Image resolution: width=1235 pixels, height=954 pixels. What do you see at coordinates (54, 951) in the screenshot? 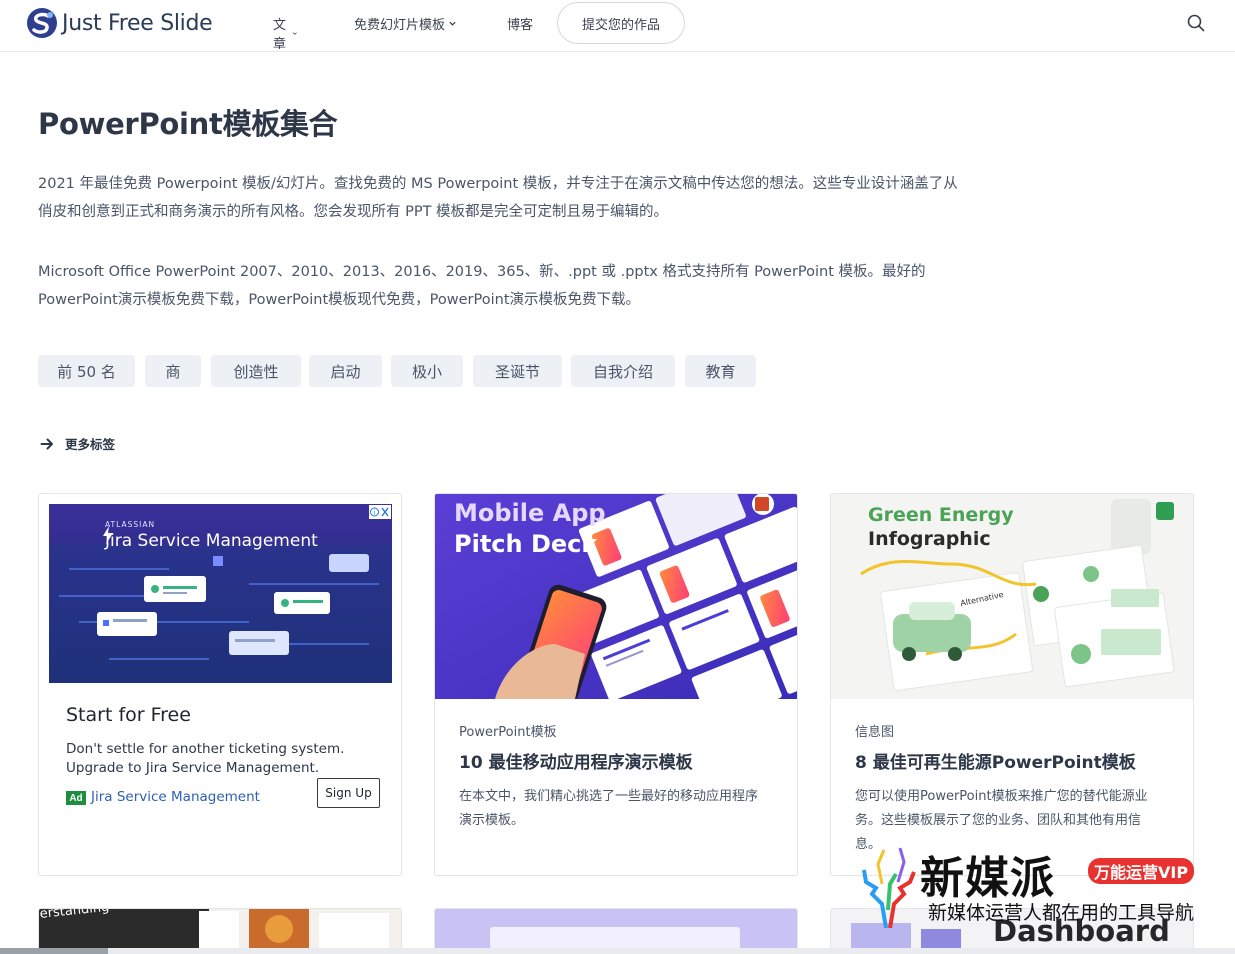
I see `scrollbar-thumb` at bounding box center [54, 951].